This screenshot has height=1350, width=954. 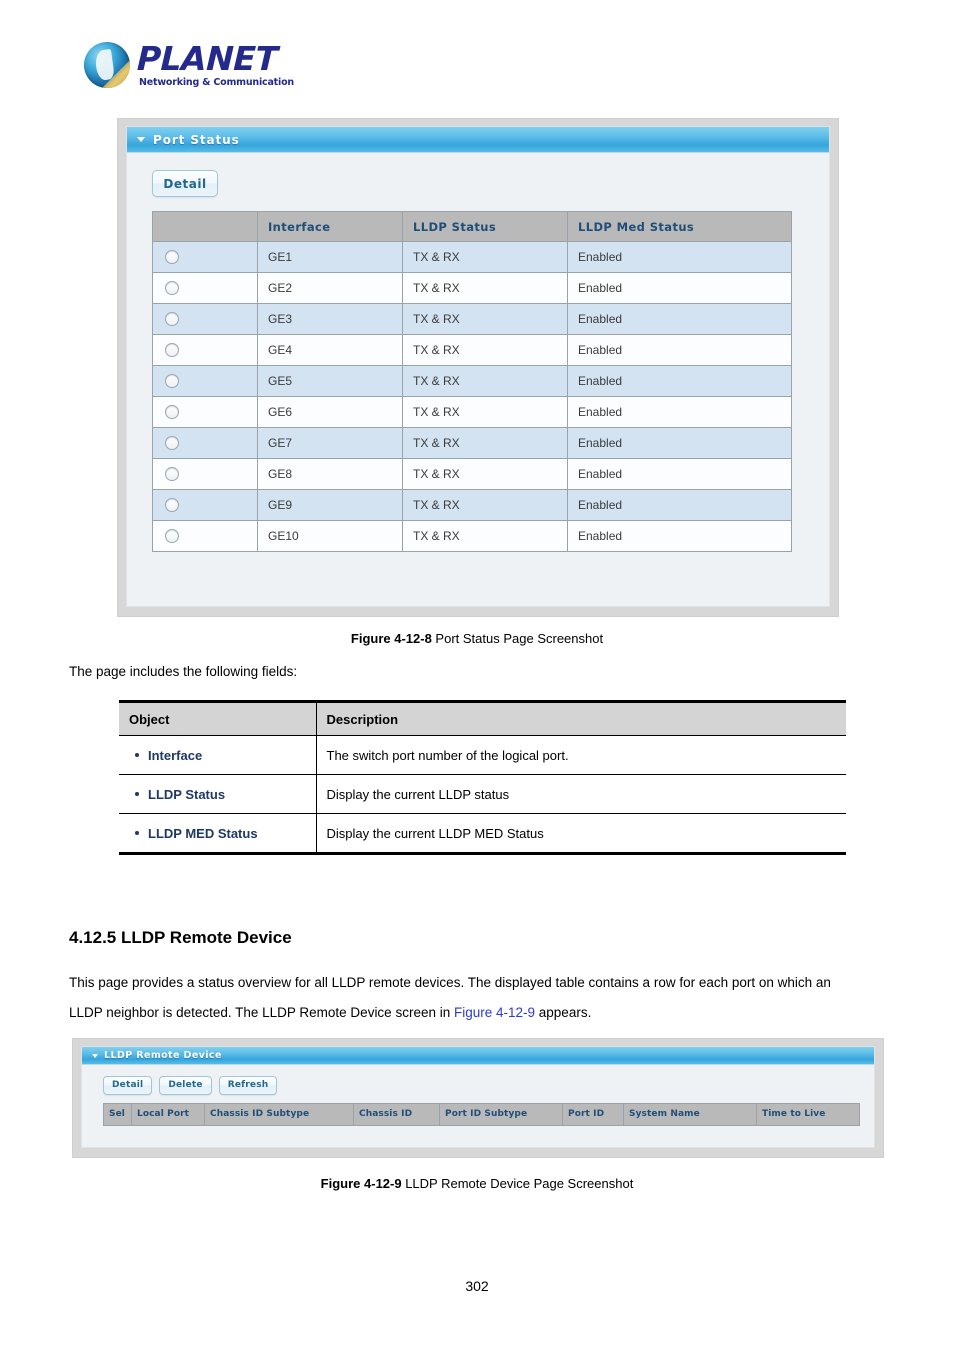 I want to click on col-interface: Interface, so click(x=330, y=226).